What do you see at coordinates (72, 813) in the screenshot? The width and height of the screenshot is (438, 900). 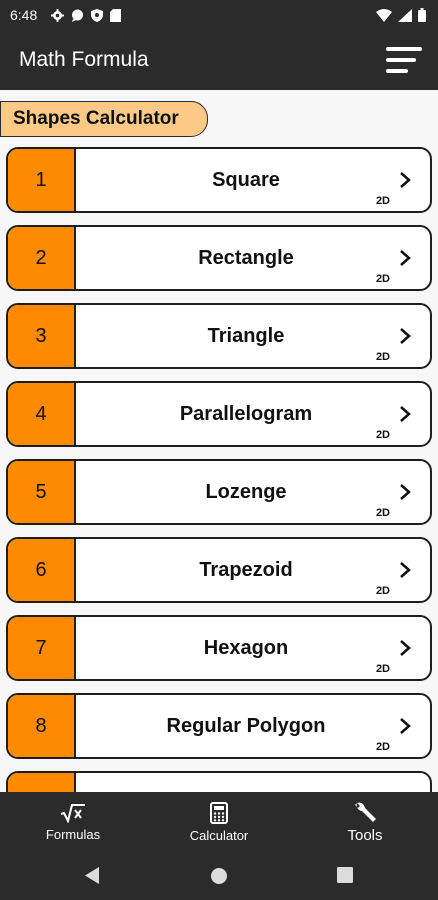 I see `square-root-icon` at bounding box center [72, 813].